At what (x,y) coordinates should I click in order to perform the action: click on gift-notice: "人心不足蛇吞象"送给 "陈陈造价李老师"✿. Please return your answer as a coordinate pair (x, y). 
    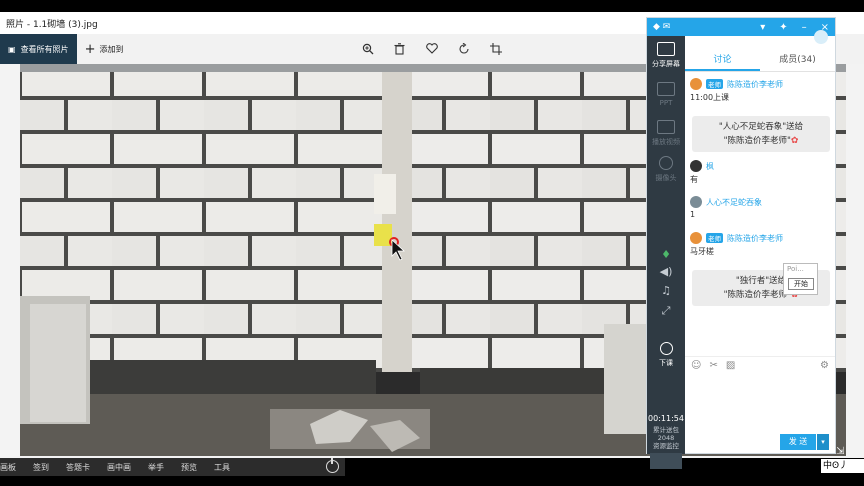
    Looking at the image, I should click on (761, 134).